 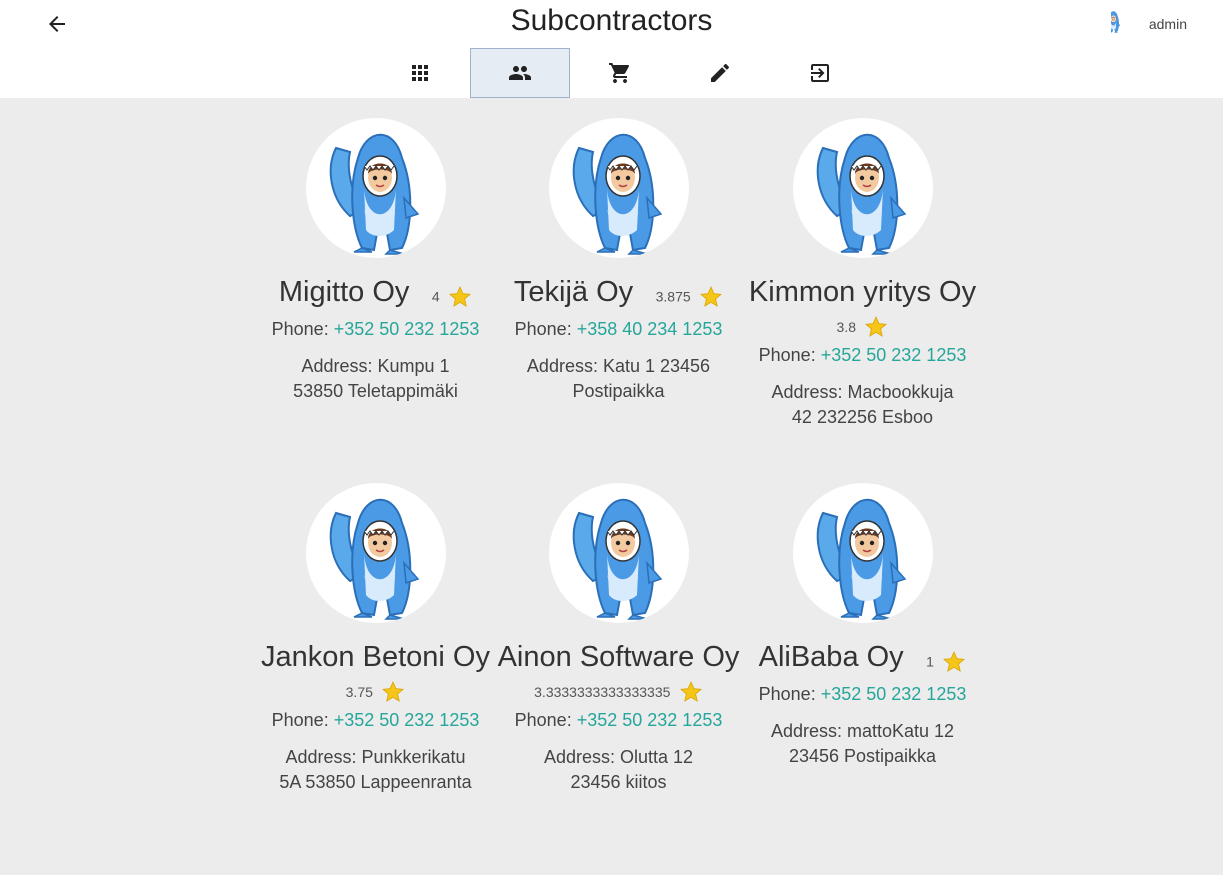 What do you see at coordinates (1167, 24) in the screenshot?
I see `user-name: admin` at bounding box center [1167, 24].